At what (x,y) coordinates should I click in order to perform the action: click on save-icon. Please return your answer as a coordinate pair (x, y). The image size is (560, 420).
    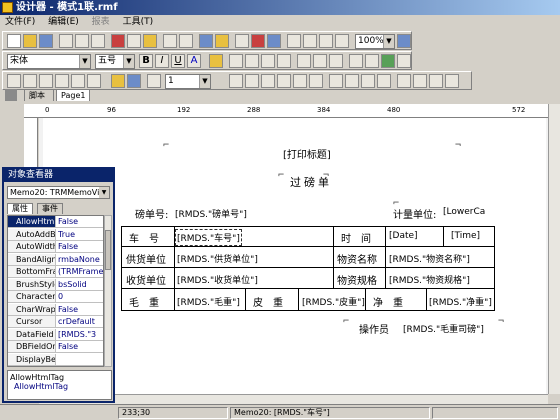
    Looking at the image, I should click on (46, 41).